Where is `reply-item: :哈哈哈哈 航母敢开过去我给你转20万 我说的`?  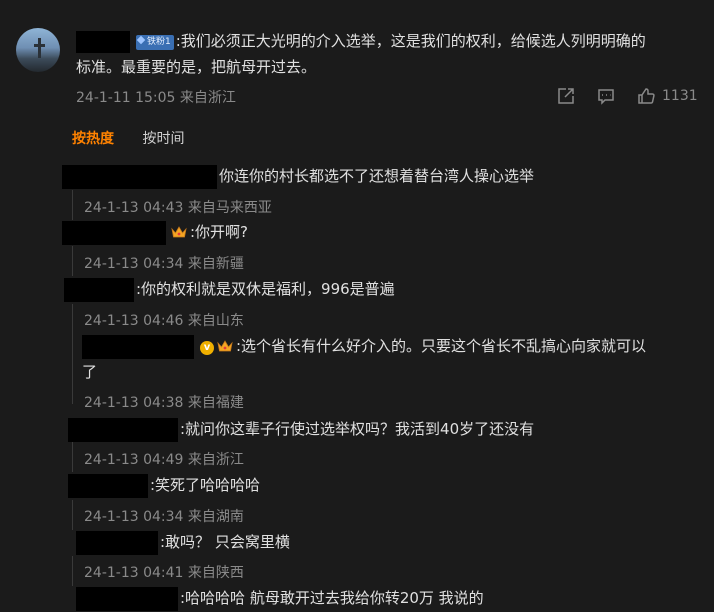 reply-item: :哈哈哈哈 航母敢开过去我给你转20万 我说的 is located at coordinates (280, 598).